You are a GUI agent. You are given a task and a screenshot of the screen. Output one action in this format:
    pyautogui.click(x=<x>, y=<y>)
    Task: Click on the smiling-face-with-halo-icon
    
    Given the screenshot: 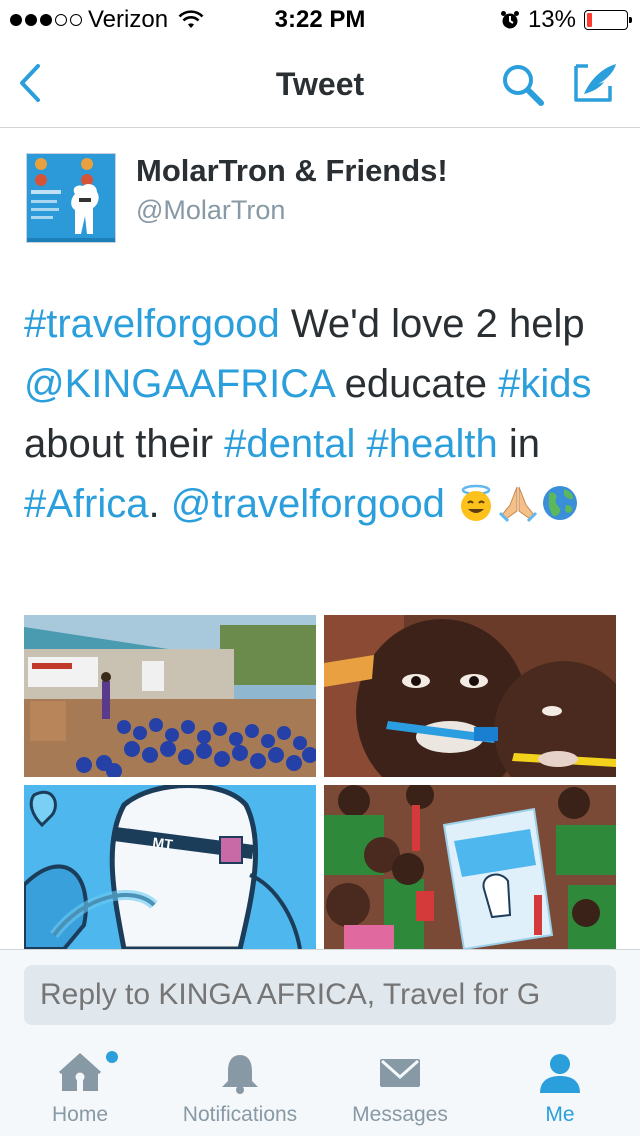 What is the action you would take?
    pyautogui.click(x=475, y=502)
    